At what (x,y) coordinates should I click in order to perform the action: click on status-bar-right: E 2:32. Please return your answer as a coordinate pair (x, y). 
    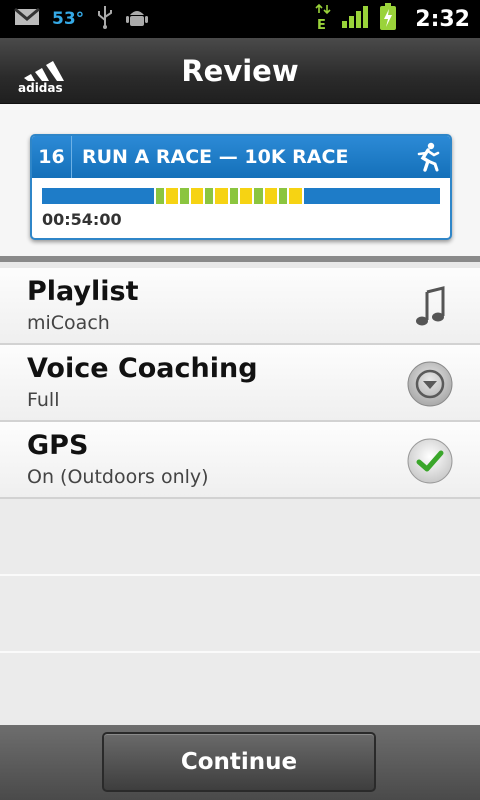
    Looking at the image, I should click on (392, 19).